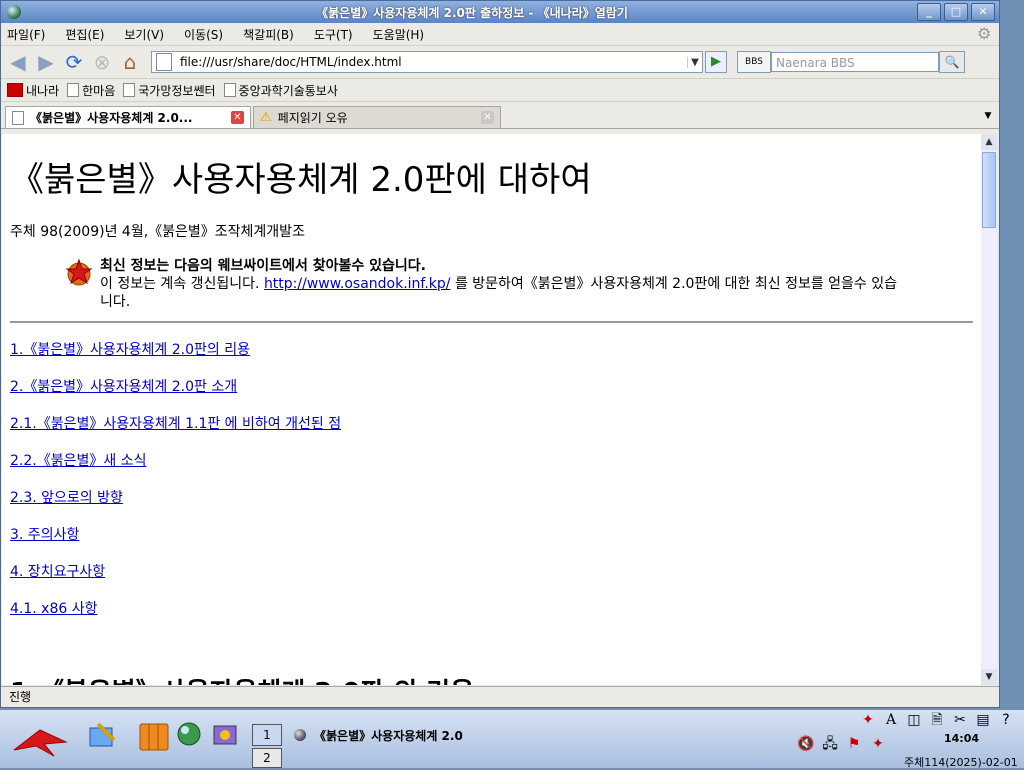 The height and width of the screenshot is (770, 1024). What do you see at coordinates (491, 349) in the screenshot?
I see `toc-link: 1.《붉은별》사용자용체계 2.0판의 리용` at bounding box center [491, 349].